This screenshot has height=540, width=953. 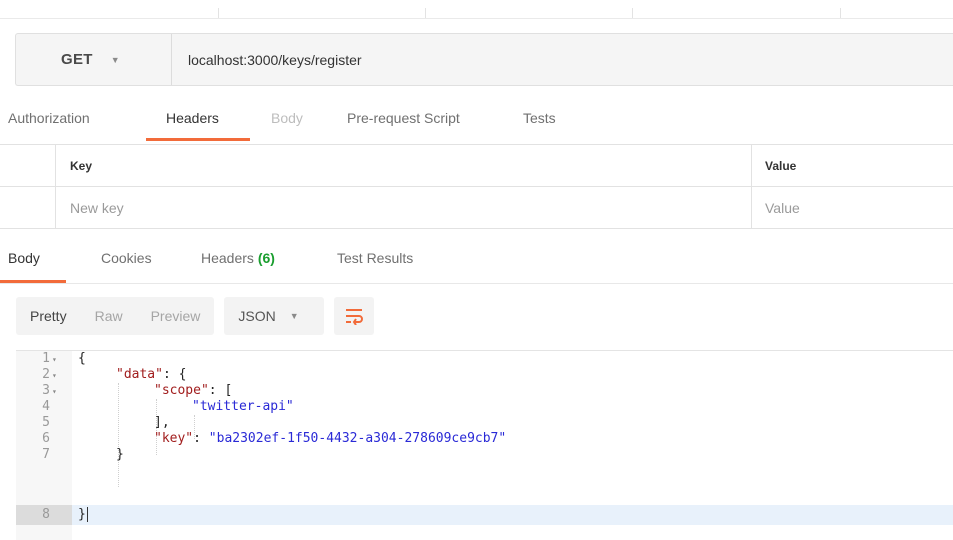 I want to click on json-punct: :, so click(x=201, y=438).